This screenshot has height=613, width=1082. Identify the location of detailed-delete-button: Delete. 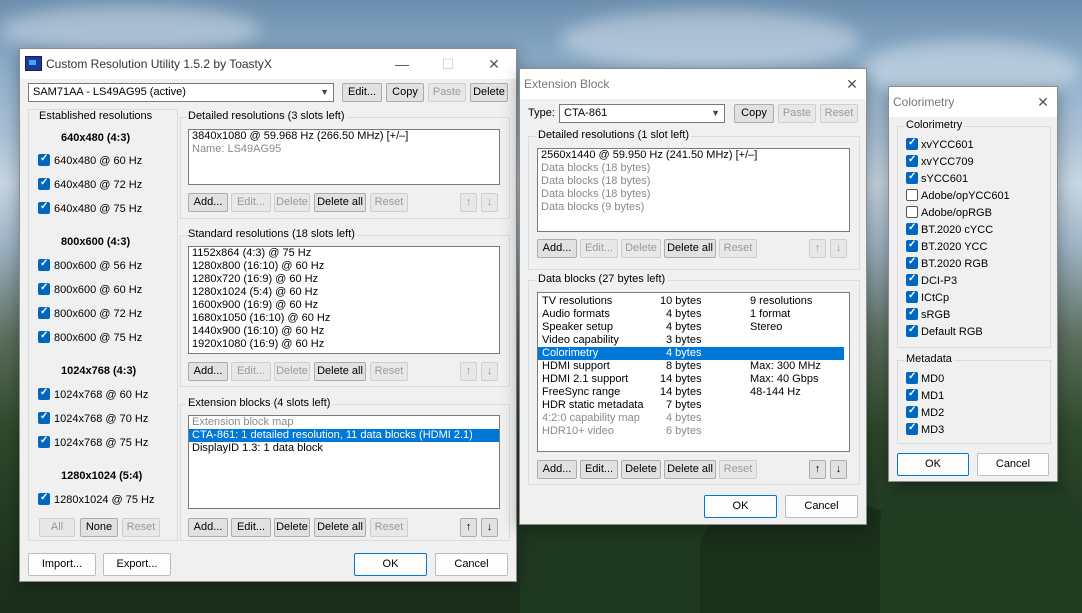
(292, 202).